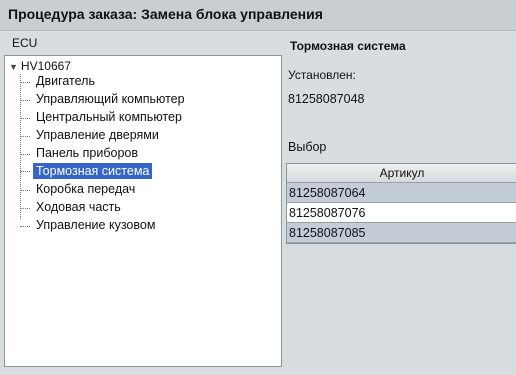  Describe the element at coordinates (26, 146) in the screenshot. I see `tree-connector-lines` at that location.